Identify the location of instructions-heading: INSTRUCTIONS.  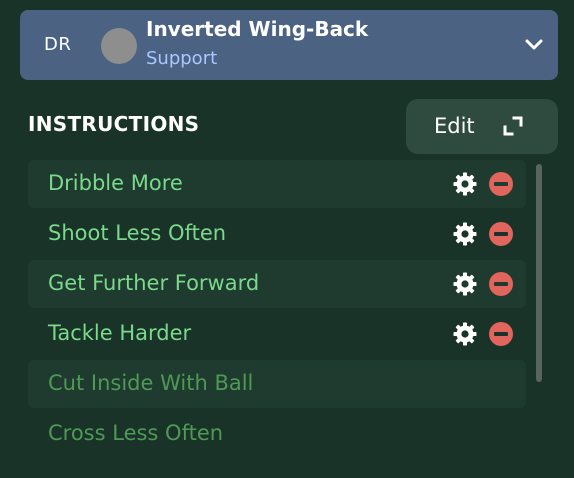
(114, 124).